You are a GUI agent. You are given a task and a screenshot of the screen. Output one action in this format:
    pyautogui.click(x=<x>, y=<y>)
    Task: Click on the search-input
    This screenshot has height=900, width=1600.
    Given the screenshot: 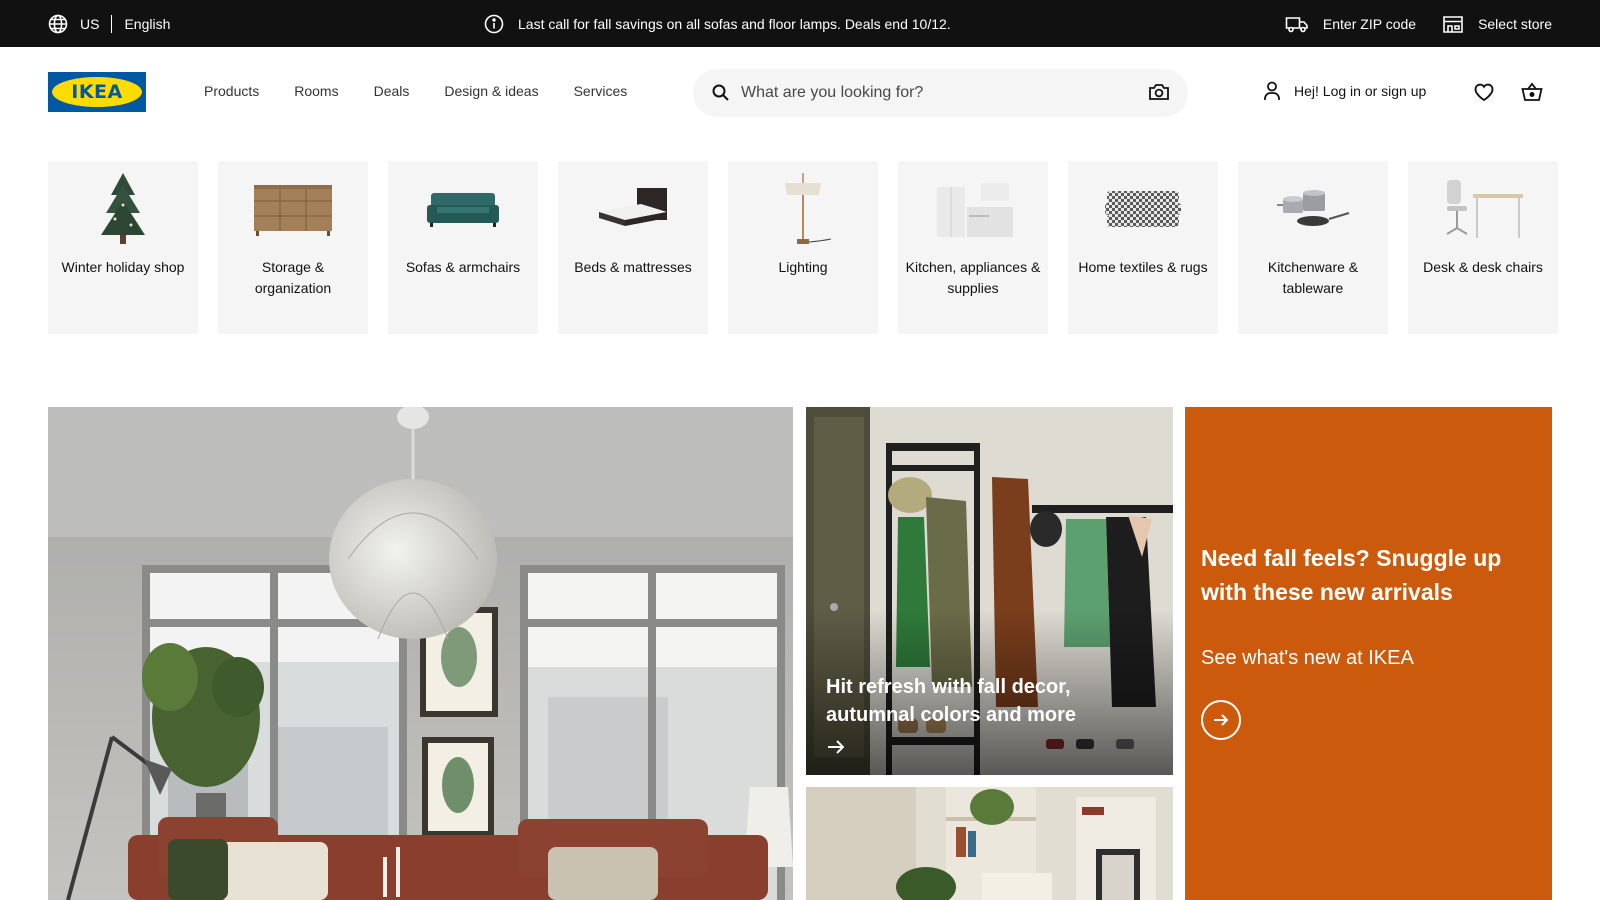 What is the action you would take?
    pyautogui.click(x=931, y=93)
    